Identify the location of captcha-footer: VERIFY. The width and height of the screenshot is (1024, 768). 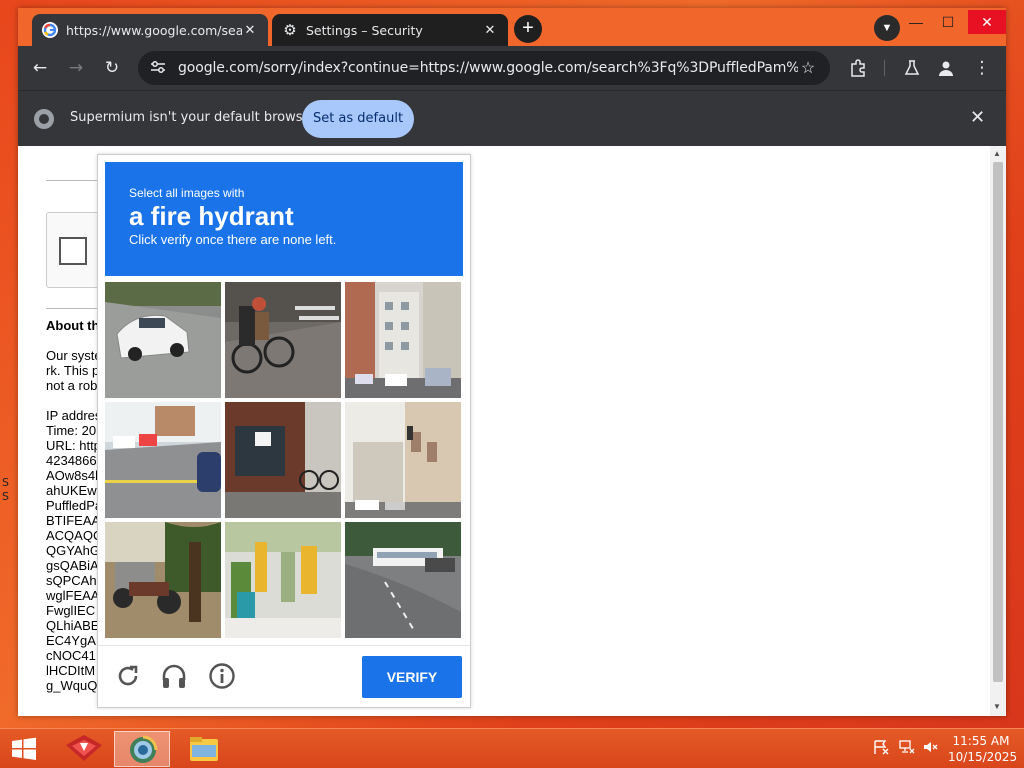
(284, 676).